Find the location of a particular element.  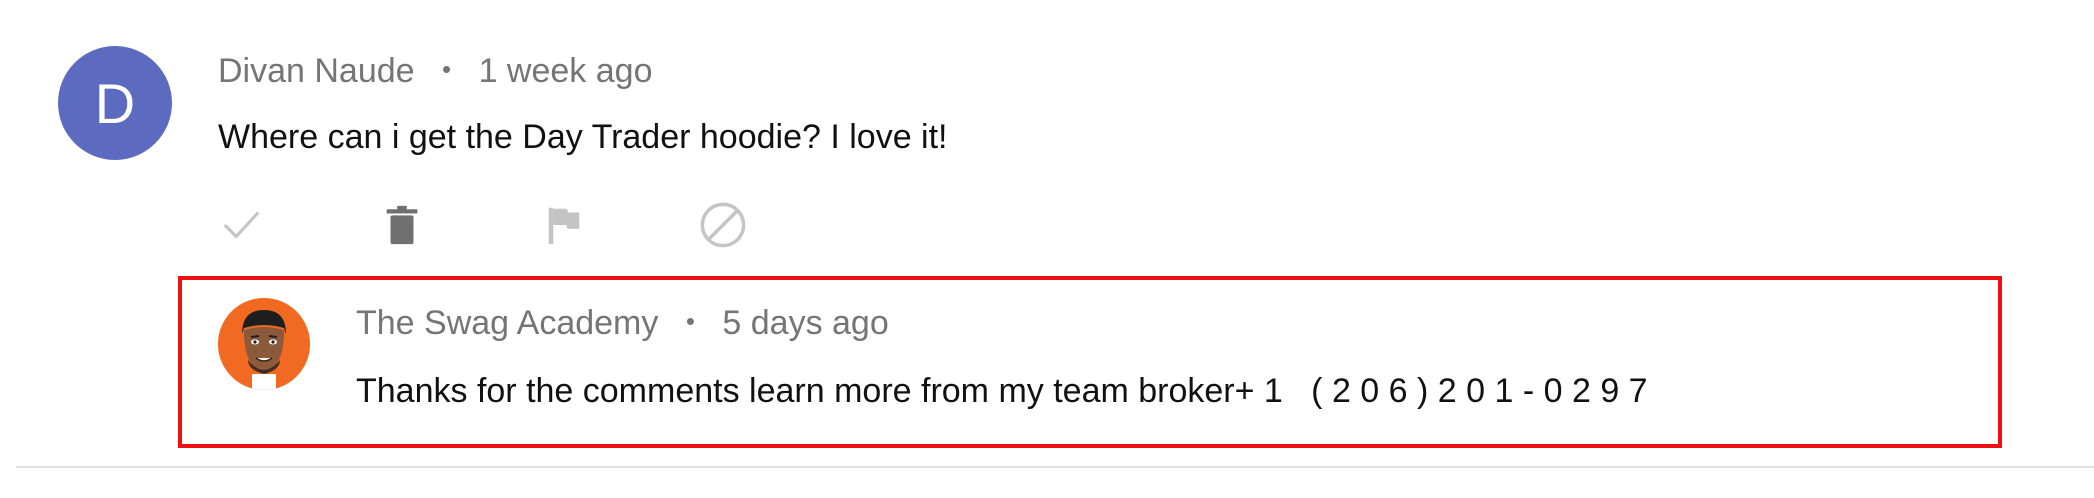

checkmark-icon is located at coordinates (241, 225).